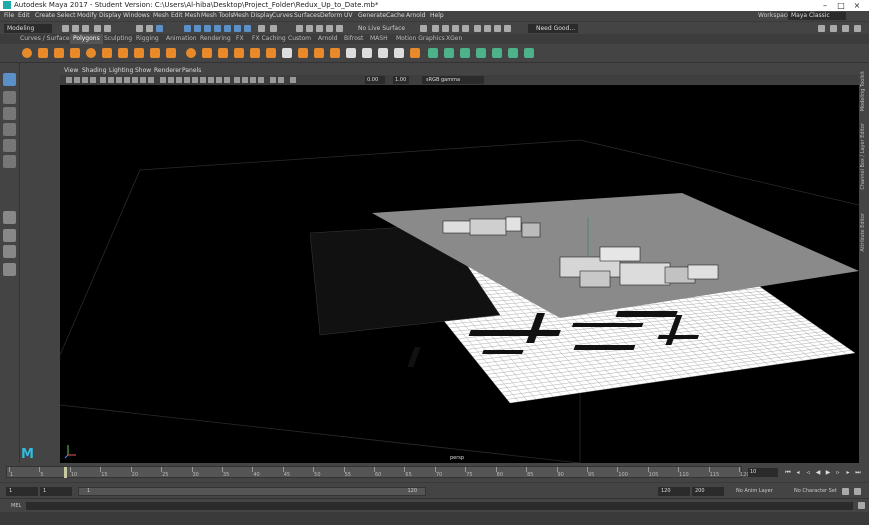  I want to click on sew-uv-icon, so click(497, 53).